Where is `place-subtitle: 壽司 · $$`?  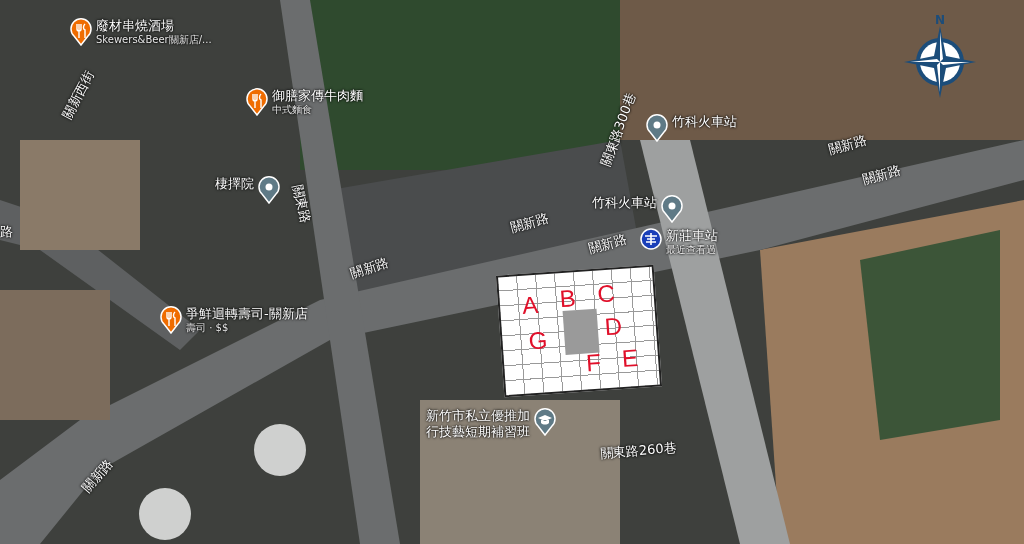 place-subtitle: 壽司 · $$ is located at coordinates (208, 328).